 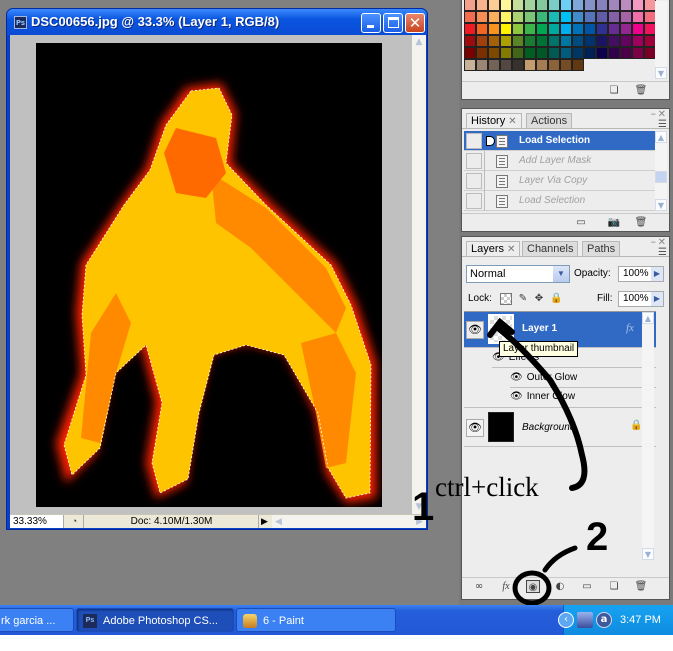 What do you see at coordinates (518, 274) in the screenshot?
I see `blend-mode-select: Normal ▼` at bounding box center [518, 274].